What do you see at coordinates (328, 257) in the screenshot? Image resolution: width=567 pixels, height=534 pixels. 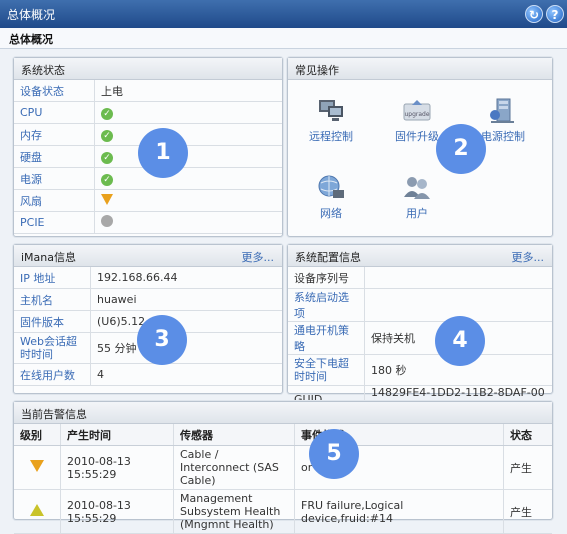 I see `sys-config-title: 系统配置信息` at bounding box center [328, 257].